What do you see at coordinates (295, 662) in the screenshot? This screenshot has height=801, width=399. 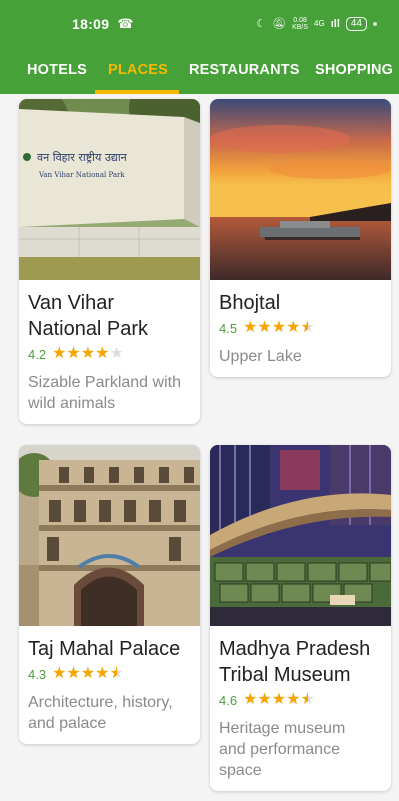 I see `place-name: Madhya Pradesh Tribal Museum` at bounding box center [295, 662].